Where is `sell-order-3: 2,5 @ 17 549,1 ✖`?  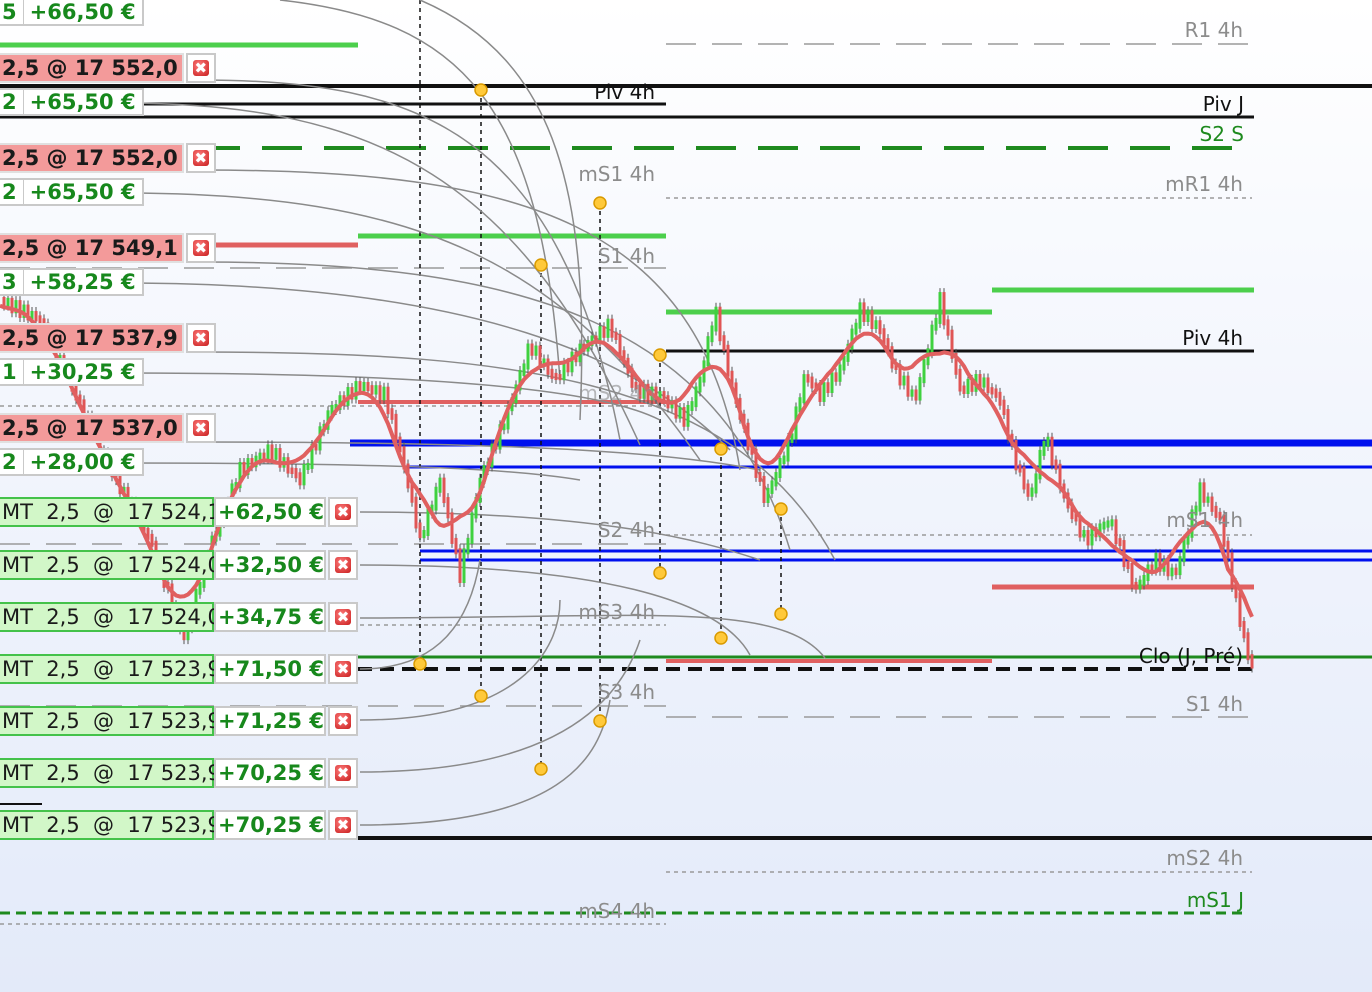 sell-order-3: 2,5 @ 17 549,1 ✖ is located at coordinates (108, 248).